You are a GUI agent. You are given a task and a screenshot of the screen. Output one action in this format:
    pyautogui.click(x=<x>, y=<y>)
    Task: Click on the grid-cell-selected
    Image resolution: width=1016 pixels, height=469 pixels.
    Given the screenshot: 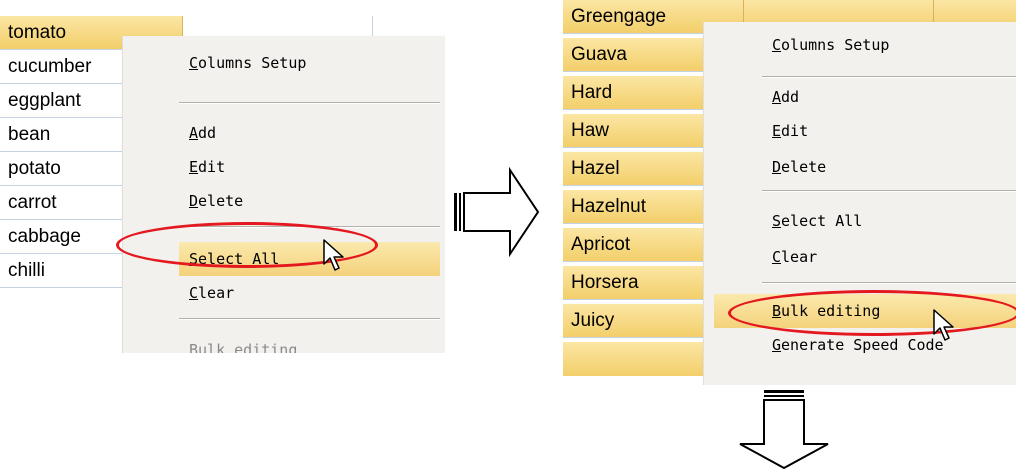 What is the action you would take?
    pyautogui.click(x=638, y=359)
    